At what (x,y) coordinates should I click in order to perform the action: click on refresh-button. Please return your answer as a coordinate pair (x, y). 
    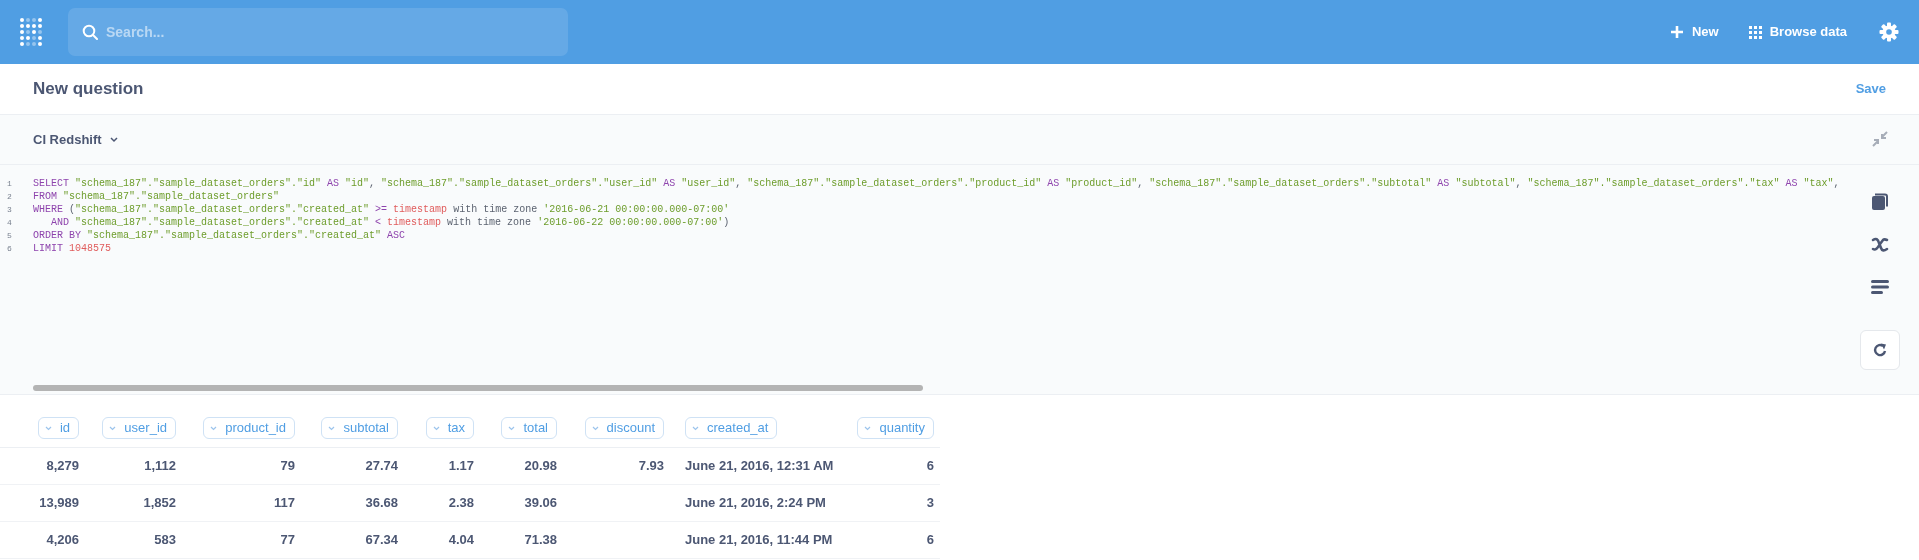
    Looking at the image, I should click on (1880, 350).